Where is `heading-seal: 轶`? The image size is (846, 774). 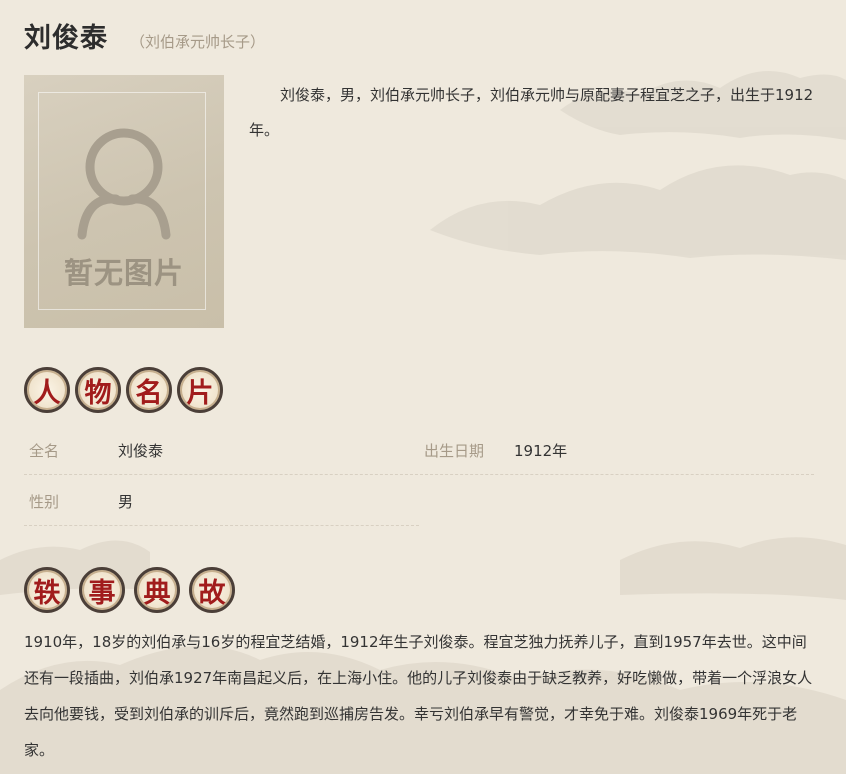 heading-seal: 轶 is located at coordinates (47, 590).